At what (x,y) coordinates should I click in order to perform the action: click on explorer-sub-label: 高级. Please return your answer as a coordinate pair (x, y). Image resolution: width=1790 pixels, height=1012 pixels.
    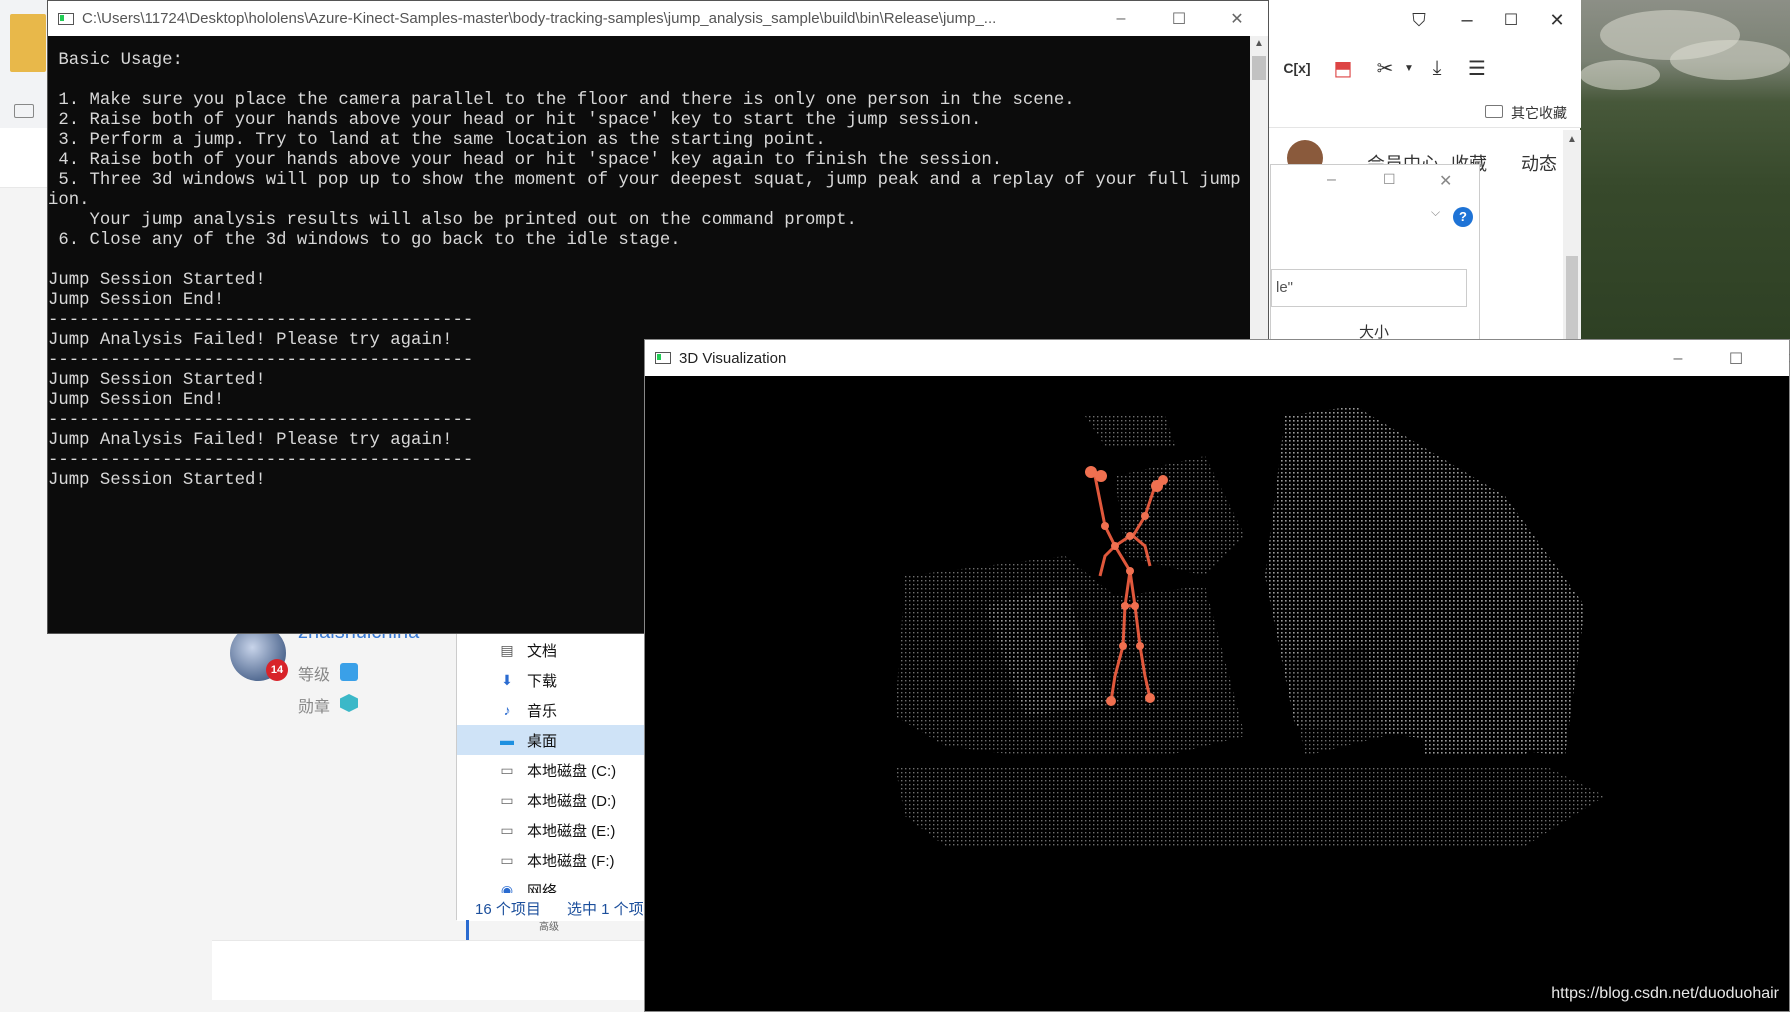
    Looking at the image, I should click on (526, 930).